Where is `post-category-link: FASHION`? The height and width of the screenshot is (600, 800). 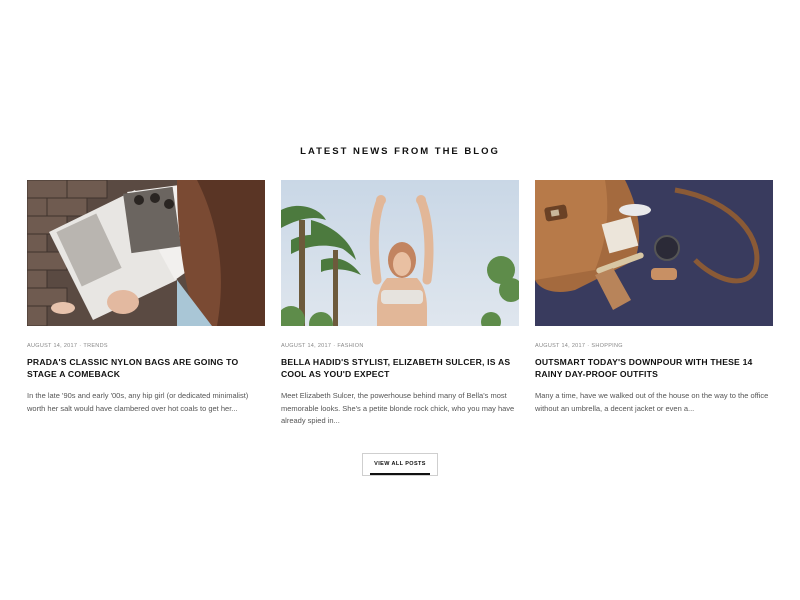
post-category-link: FASHION is located at coordinates (350, 346).